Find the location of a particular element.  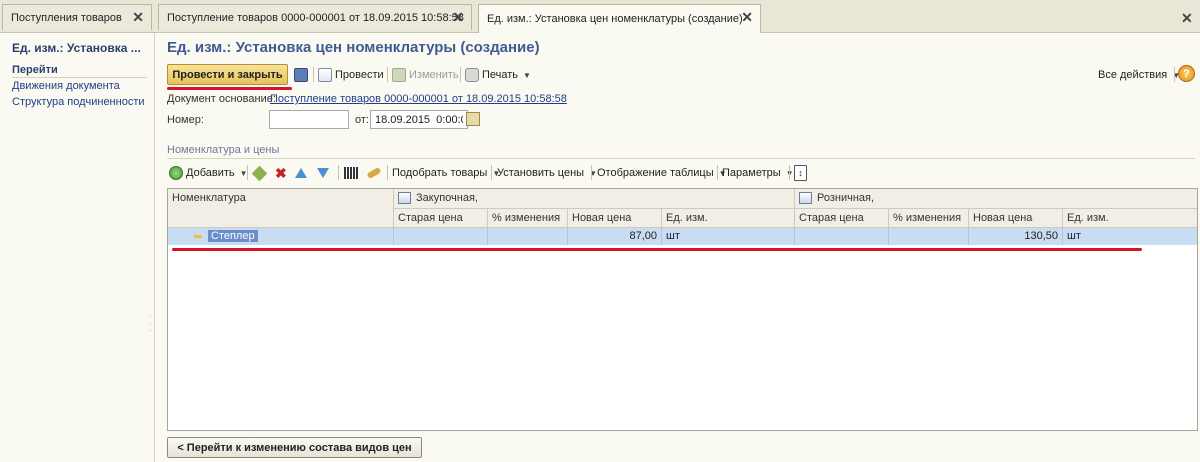

move-up-button is located at coordinates (301, 173).